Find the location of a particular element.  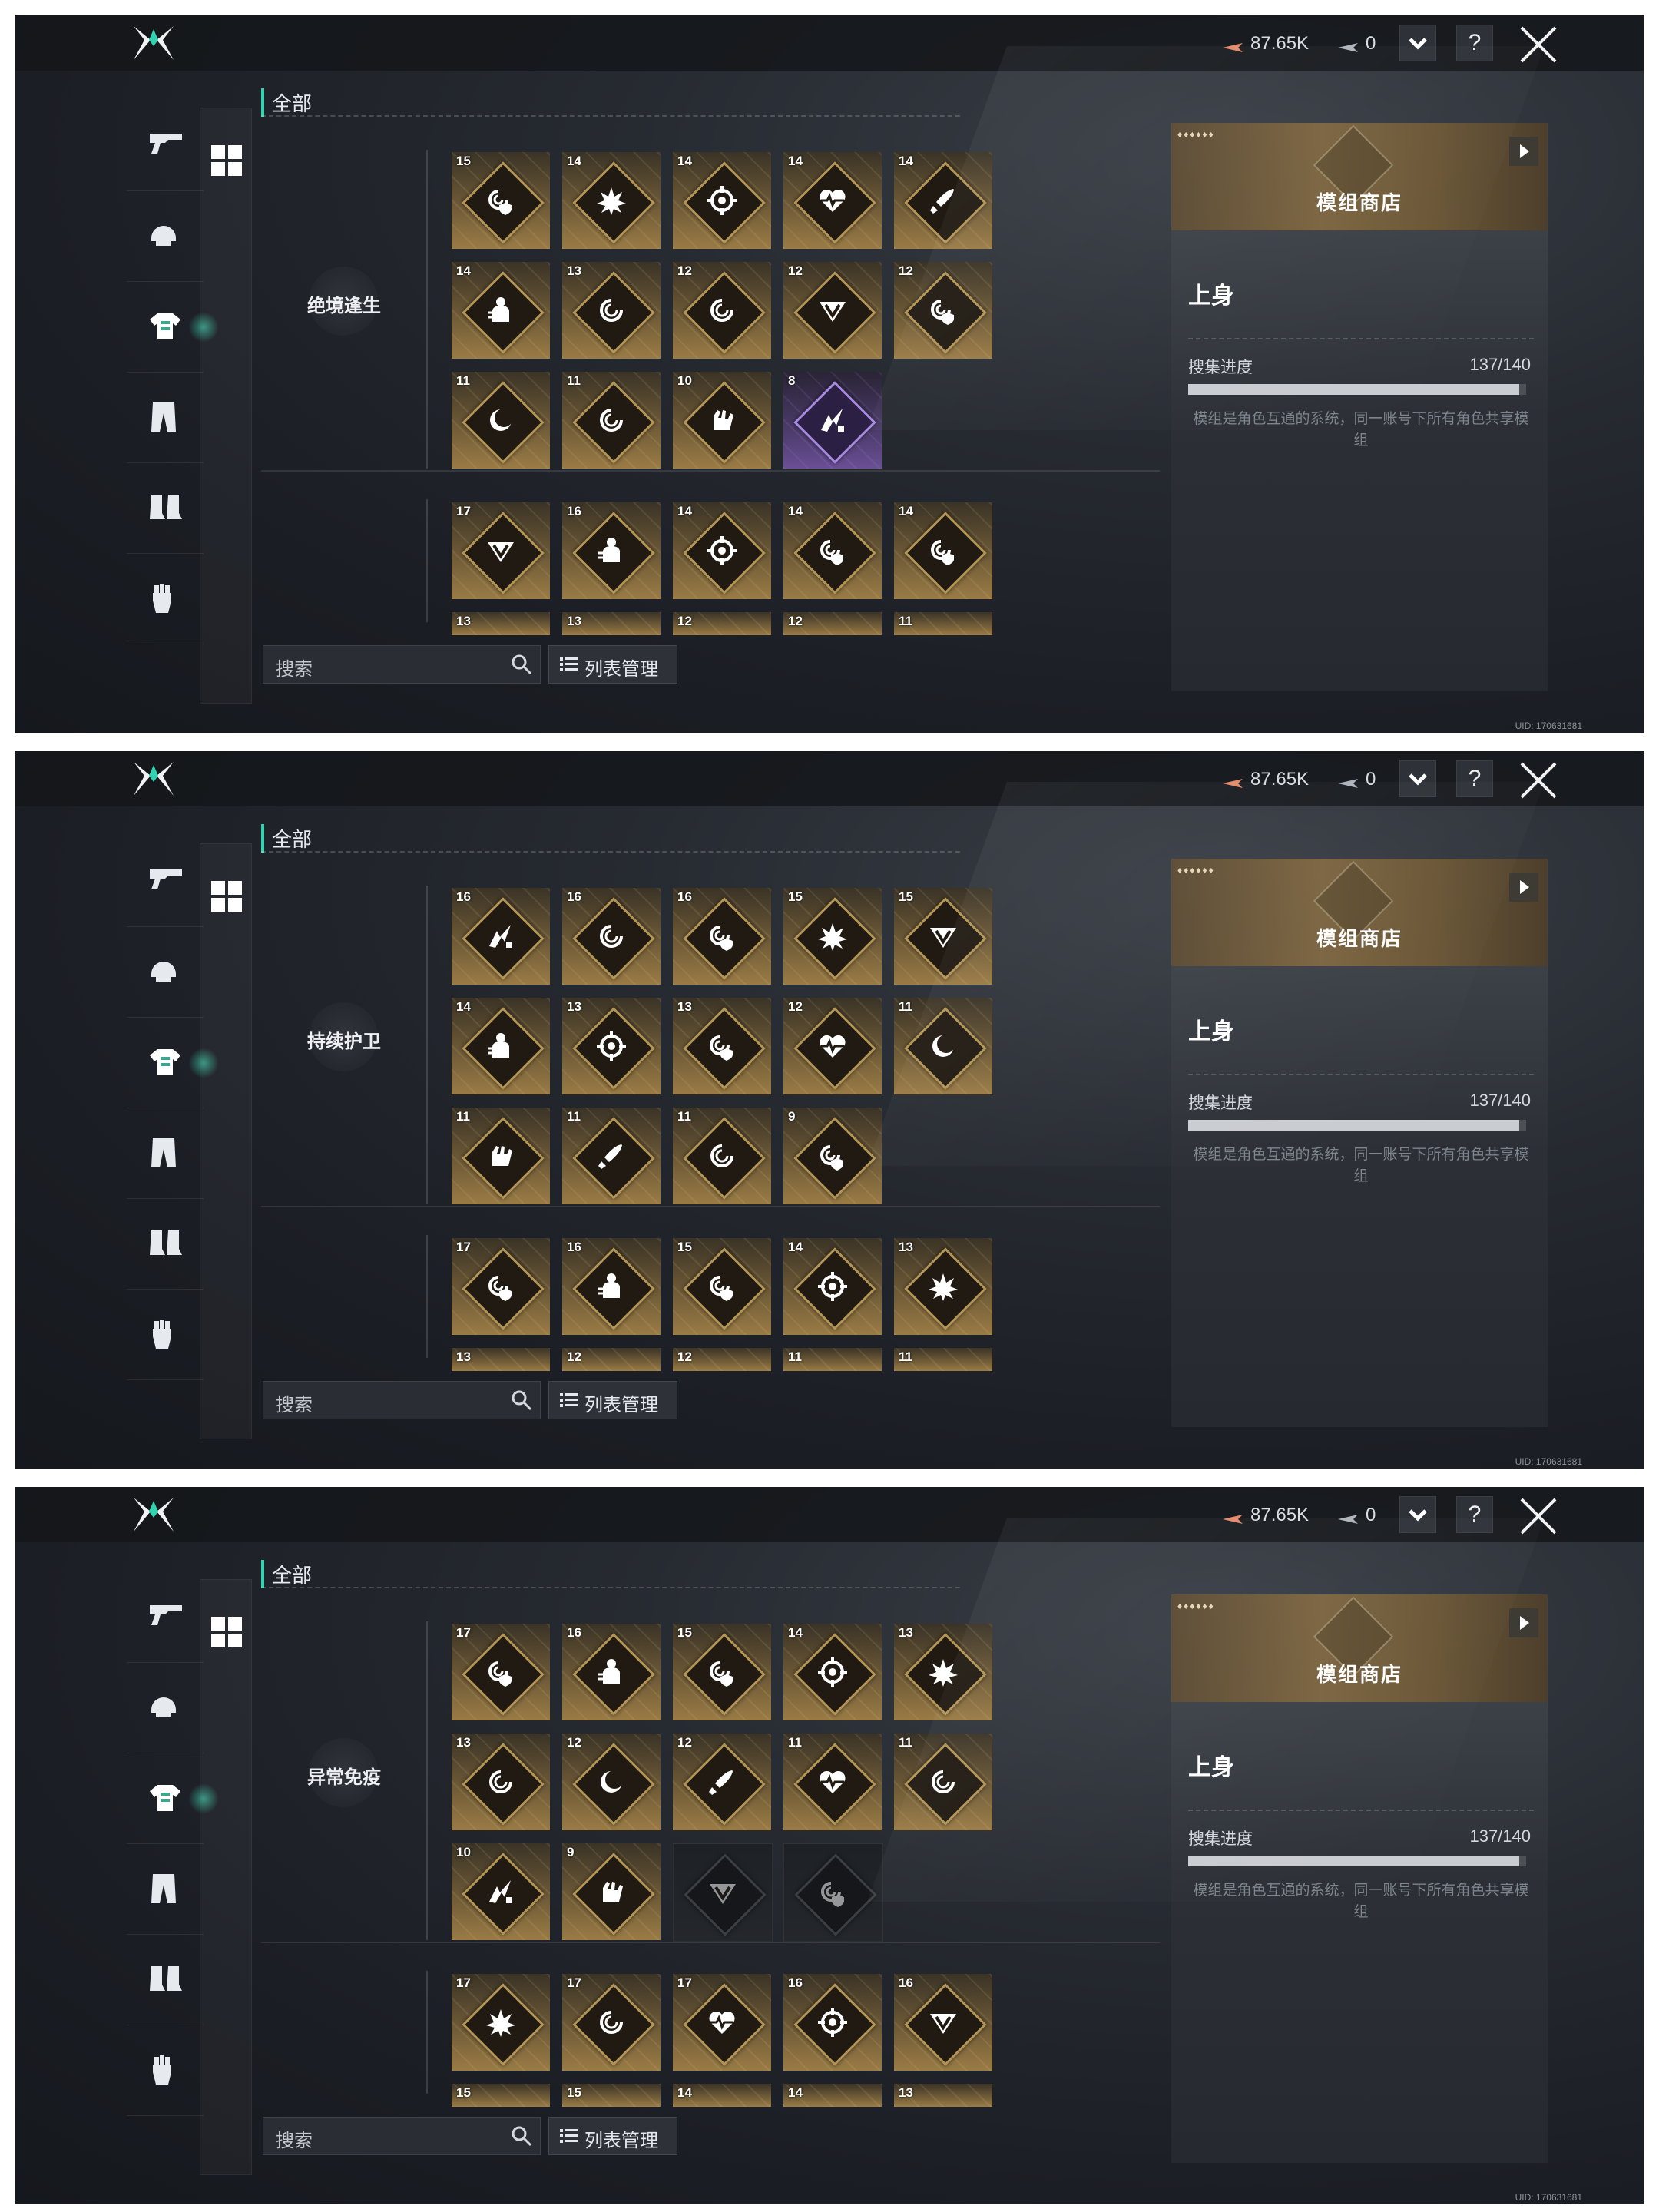

module-card: 9 is located at coordinates (612, 1892).